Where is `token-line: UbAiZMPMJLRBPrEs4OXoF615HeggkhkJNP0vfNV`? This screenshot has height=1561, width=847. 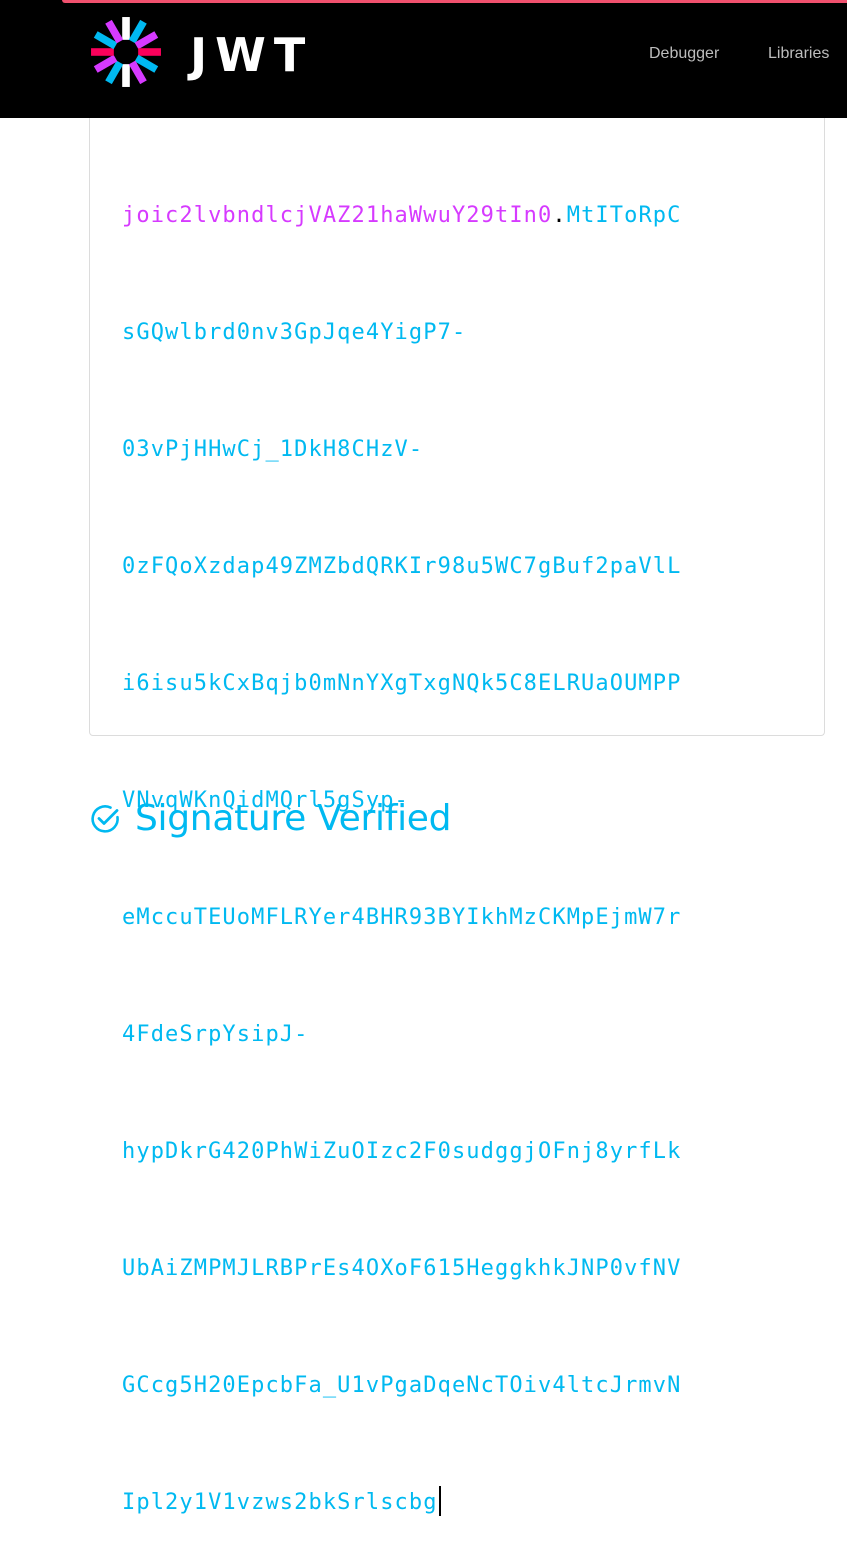
token-line: UbAiZMPMJLRBPrEs4OXoF615HeggkhkJNP0vfNV is located at coordinates (402, 1268).